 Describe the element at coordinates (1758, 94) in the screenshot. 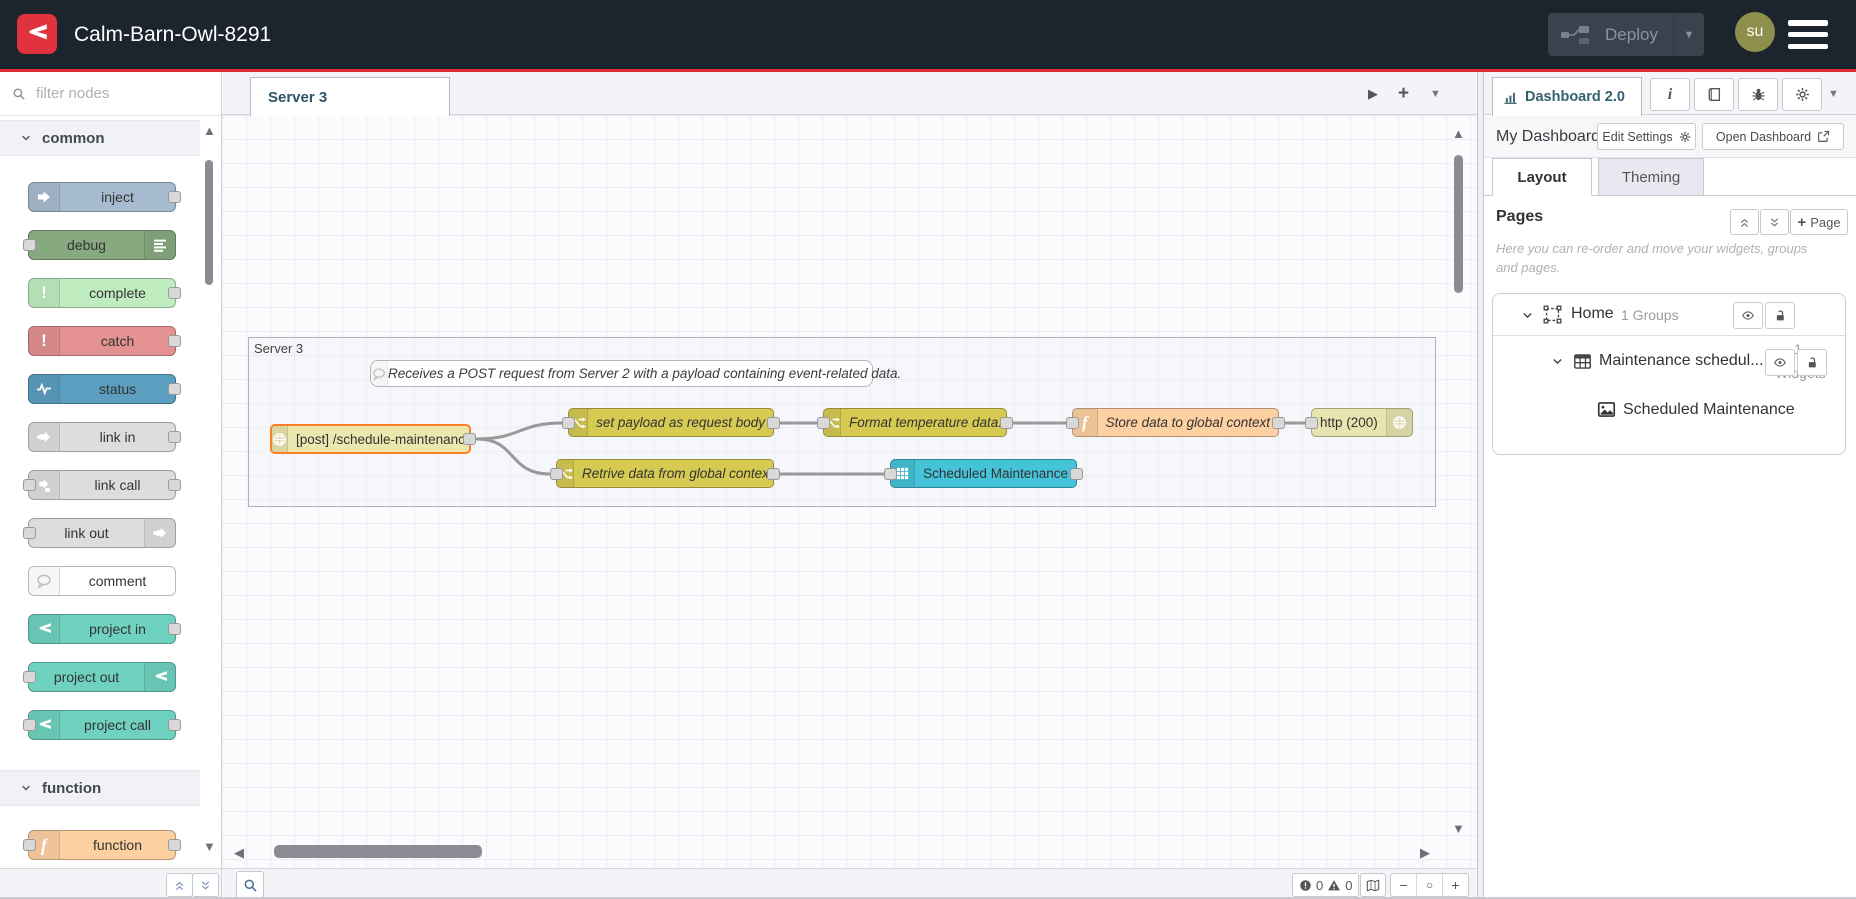

I see `debug-tab-button` at that location.